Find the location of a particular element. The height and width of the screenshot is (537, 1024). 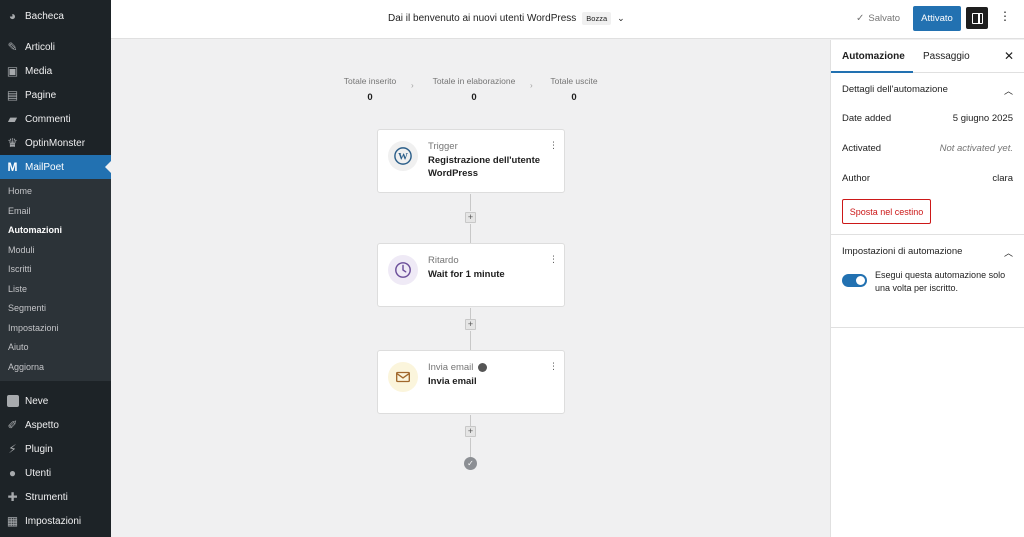

step-category: Invia email is located at coordinates (458, 367).